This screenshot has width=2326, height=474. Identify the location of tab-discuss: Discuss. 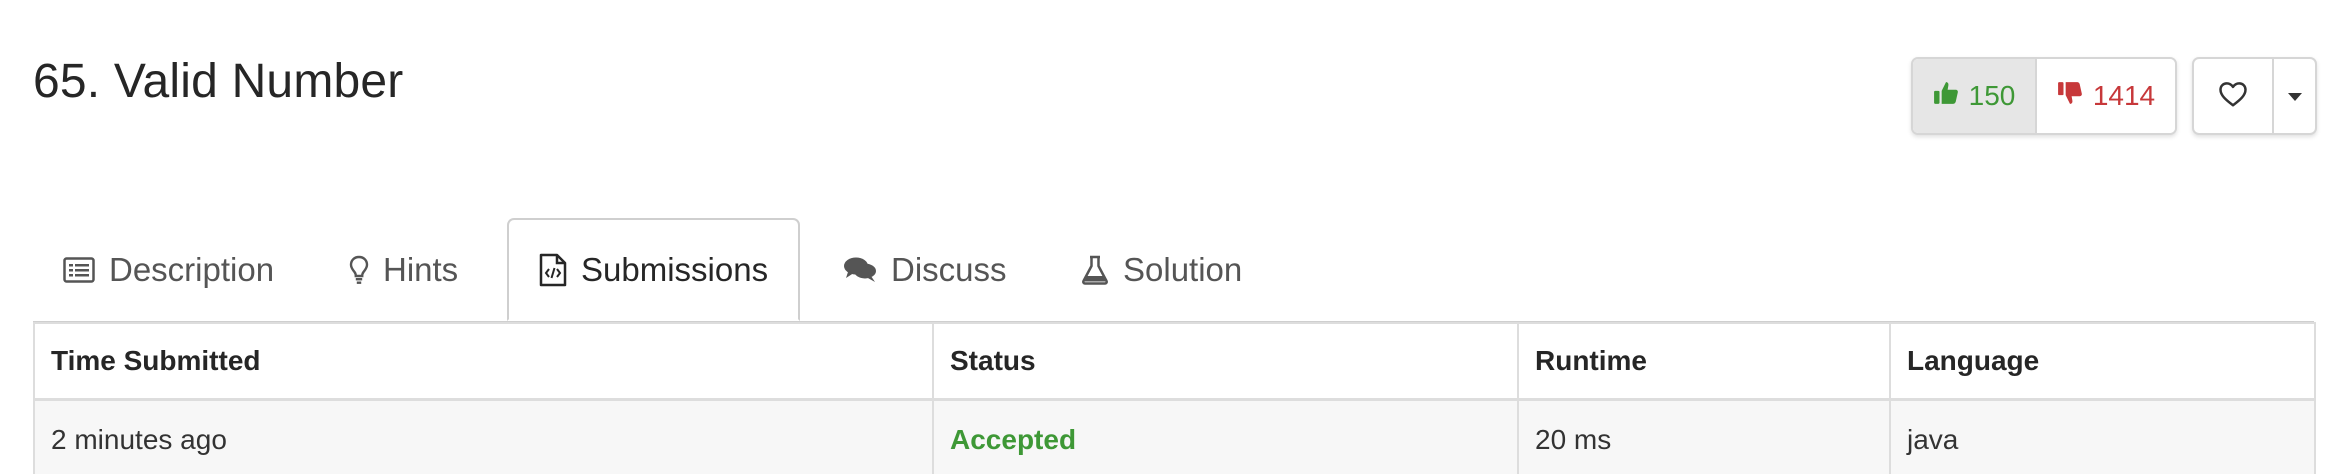
(925, 270).